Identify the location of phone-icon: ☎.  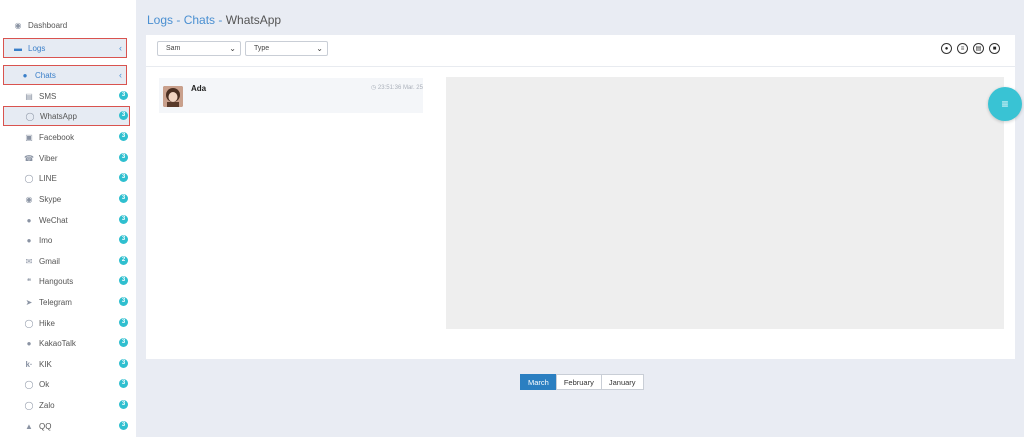
(29, 158).